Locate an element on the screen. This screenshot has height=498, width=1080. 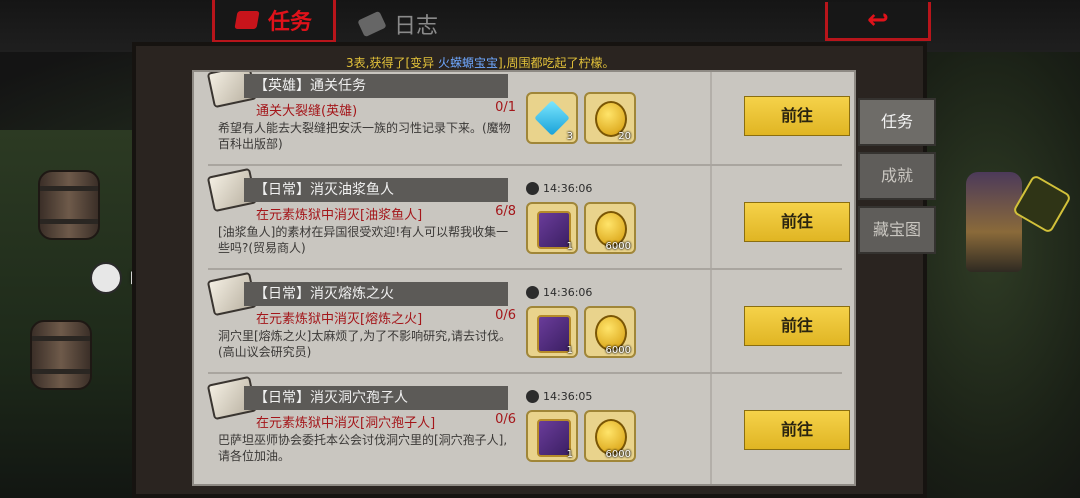
quest-description: [油浆鱼人]的素材在异国很受欢迎!有人可以帮我收集一些吗?(贸易商人) is located at coordinates (363, 240).